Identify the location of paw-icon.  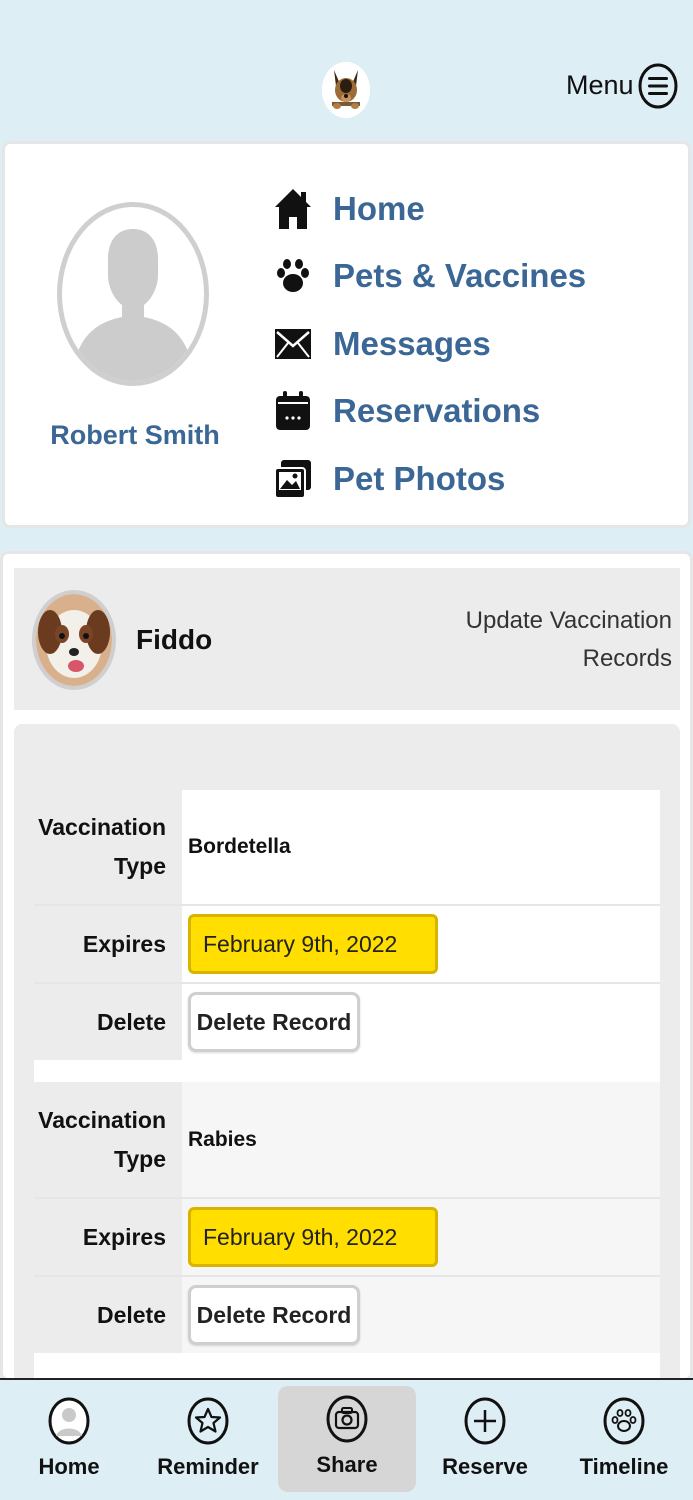
(293, 276).